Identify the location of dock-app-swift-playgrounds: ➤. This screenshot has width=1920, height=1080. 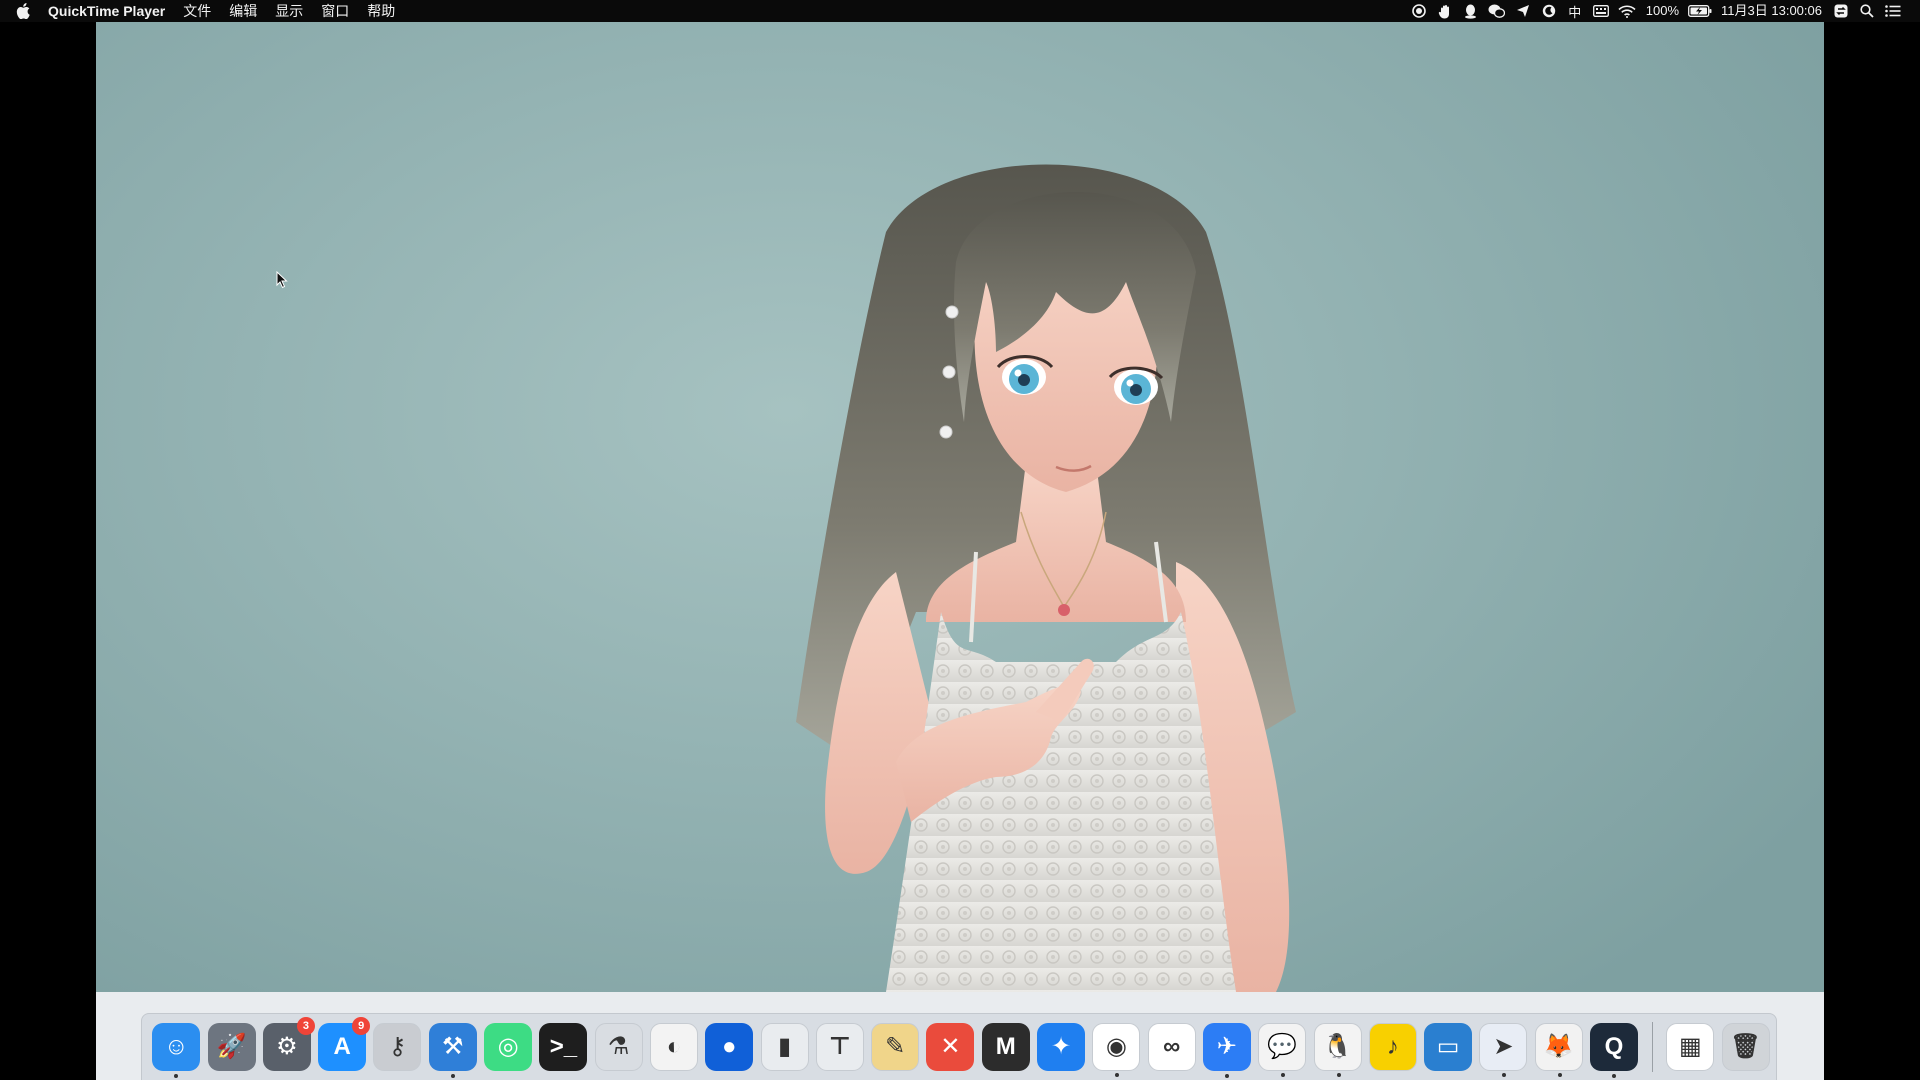
(1503, 1050).